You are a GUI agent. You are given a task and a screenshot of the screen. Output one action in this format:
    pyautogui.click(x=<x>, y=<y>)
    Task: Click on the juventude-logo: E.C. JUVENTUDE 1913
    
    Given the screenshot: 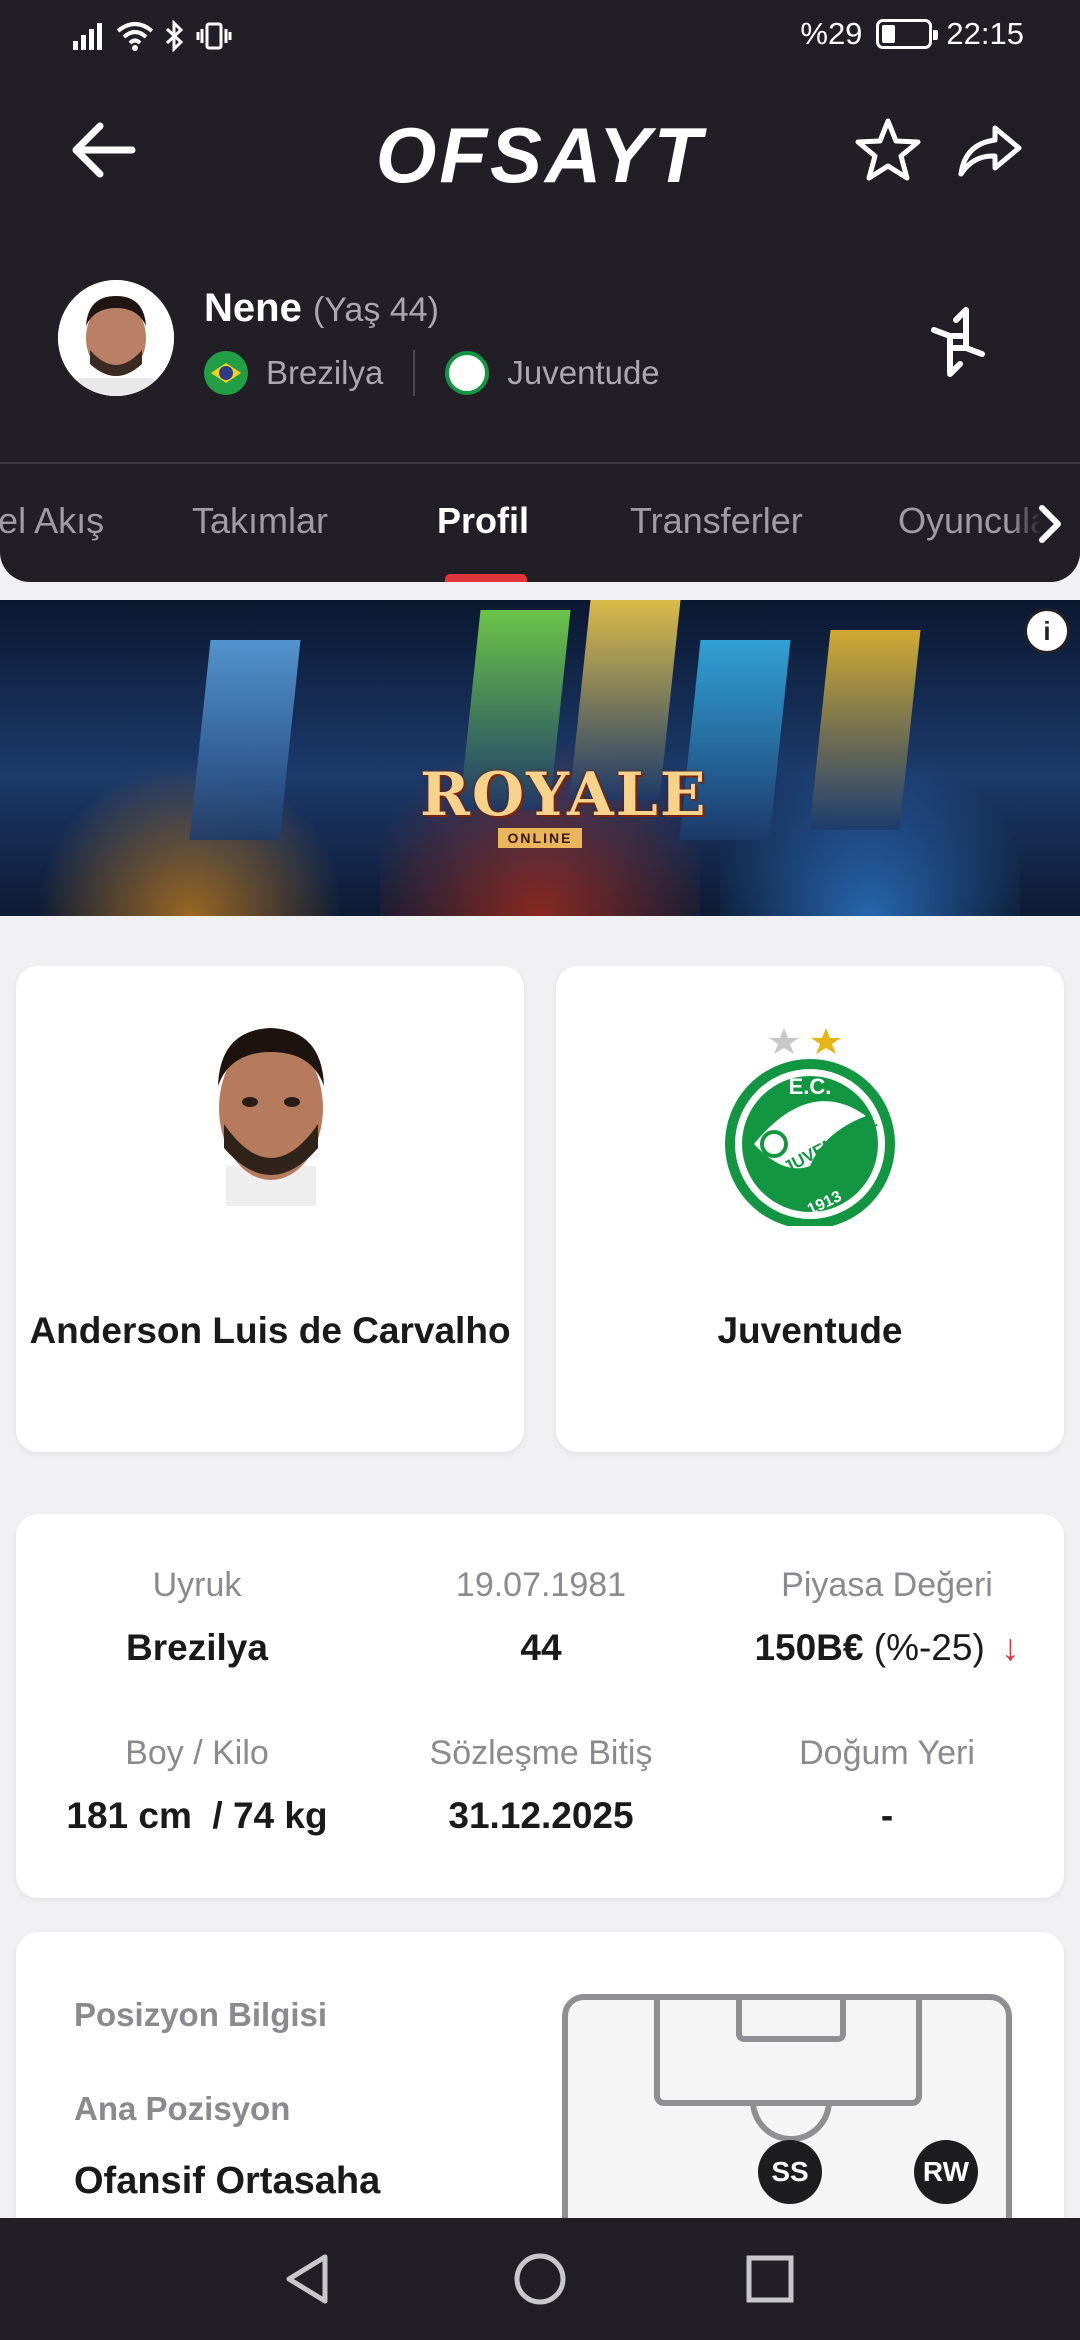 What is the action you would take?
    pyautogui.click(x=810, y=1127)
    